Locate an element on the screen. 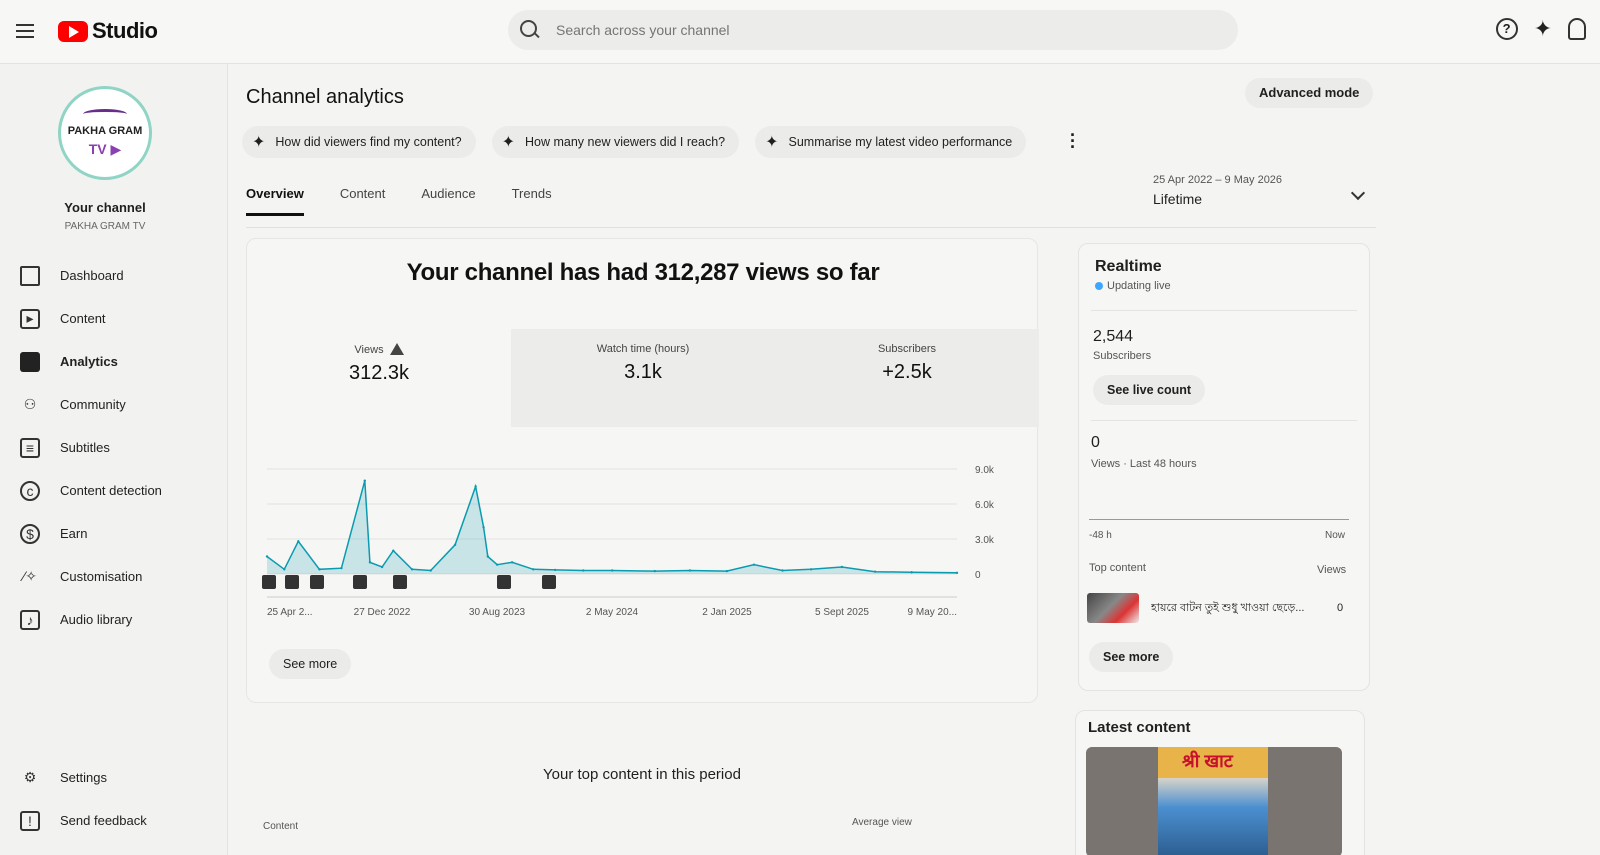 Image resolution: width=1600 pixels, height=855 pixels. search-bar is located at coordinates (873, 30).